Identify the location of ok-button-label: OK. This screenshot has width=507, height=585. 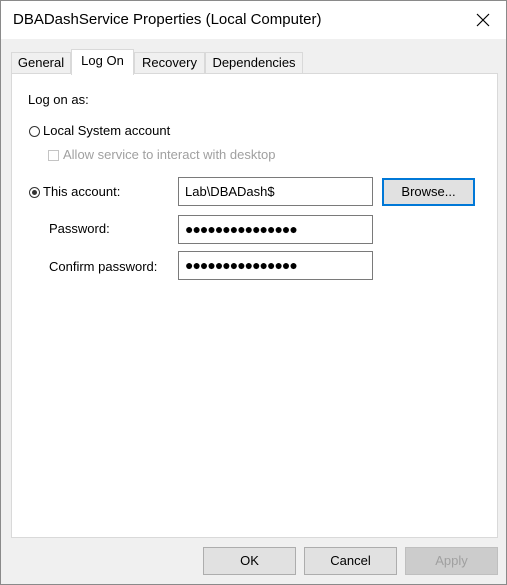
(249, 560).